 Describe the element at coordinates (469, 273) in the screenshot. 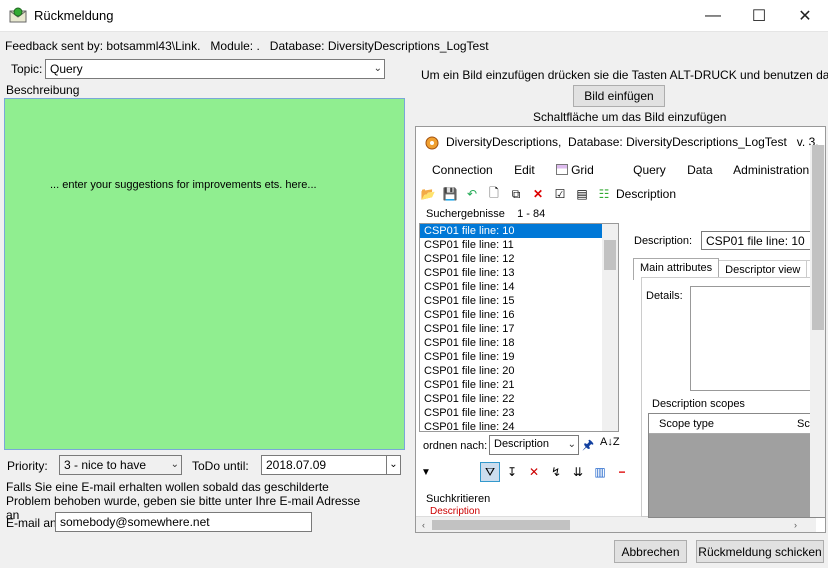

I see `ss-result-item: CSP01 file line: 13` at that location.